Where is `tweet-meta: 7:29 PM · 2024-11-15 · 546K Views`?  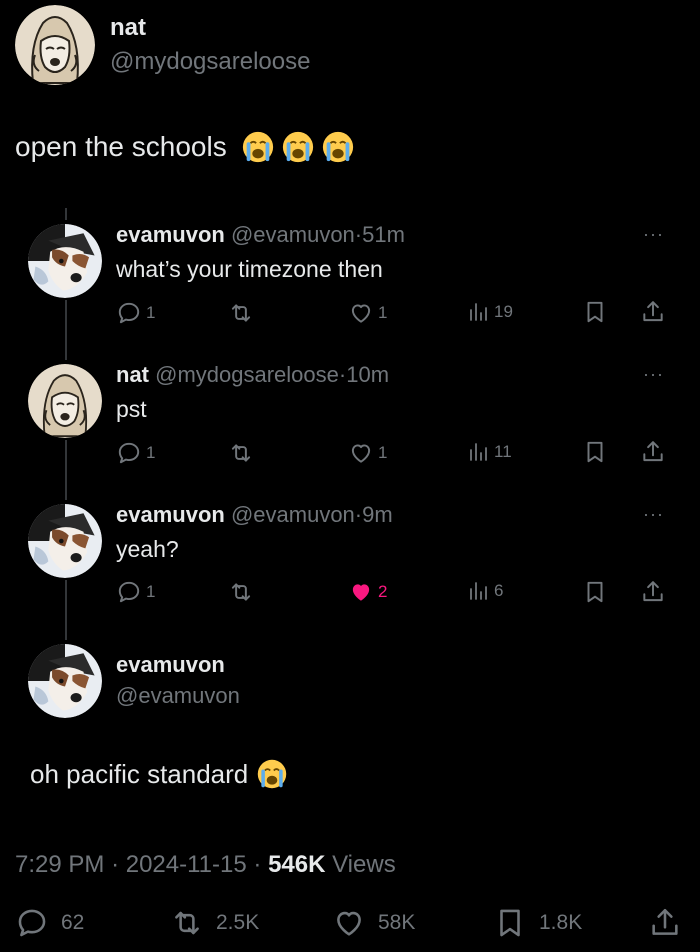 tweet-meta: 7:29 PM · 2024-11-15 · 546K Views is located at coordinates (205, 865).